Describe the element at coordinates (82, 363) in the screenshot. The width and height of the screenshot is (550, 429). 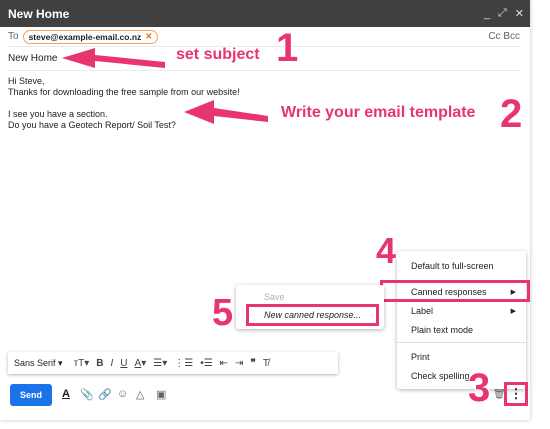
I see `text-size-icon: ᴛT▾` at that location.